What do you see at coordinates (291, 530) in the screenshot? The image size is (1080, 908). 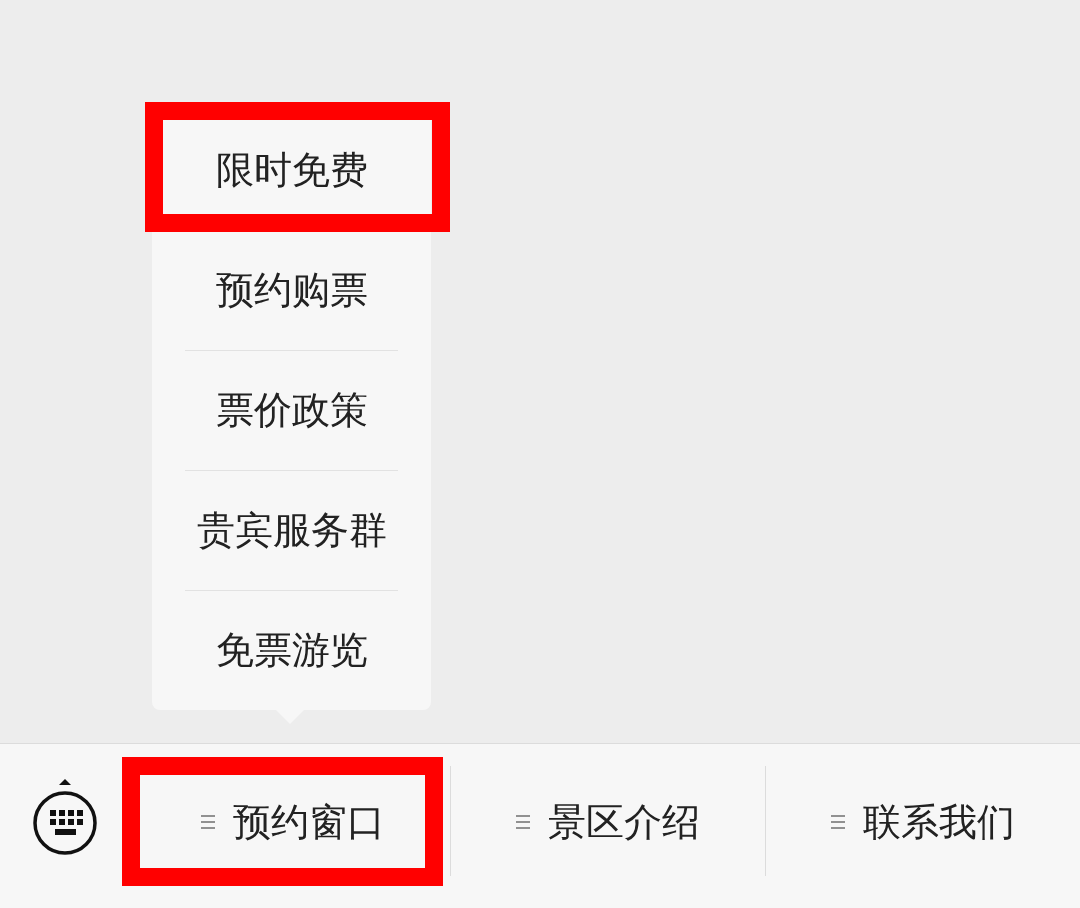 I see `menu-item: 贵宾服务群` at bounding box center [291, 530].